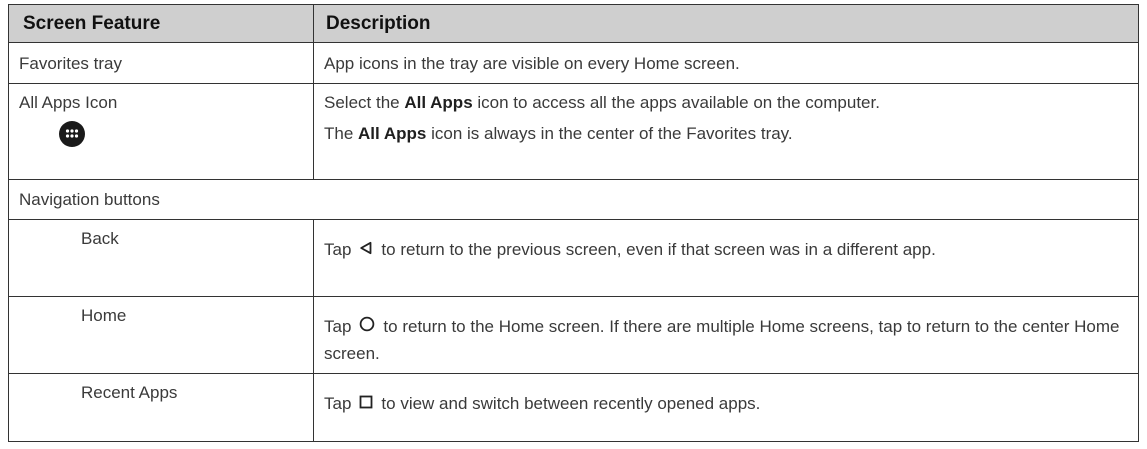  Describe the element at coordinates (338, 249) in the screenshot. I see `back-tap-text: Tap` at that location.